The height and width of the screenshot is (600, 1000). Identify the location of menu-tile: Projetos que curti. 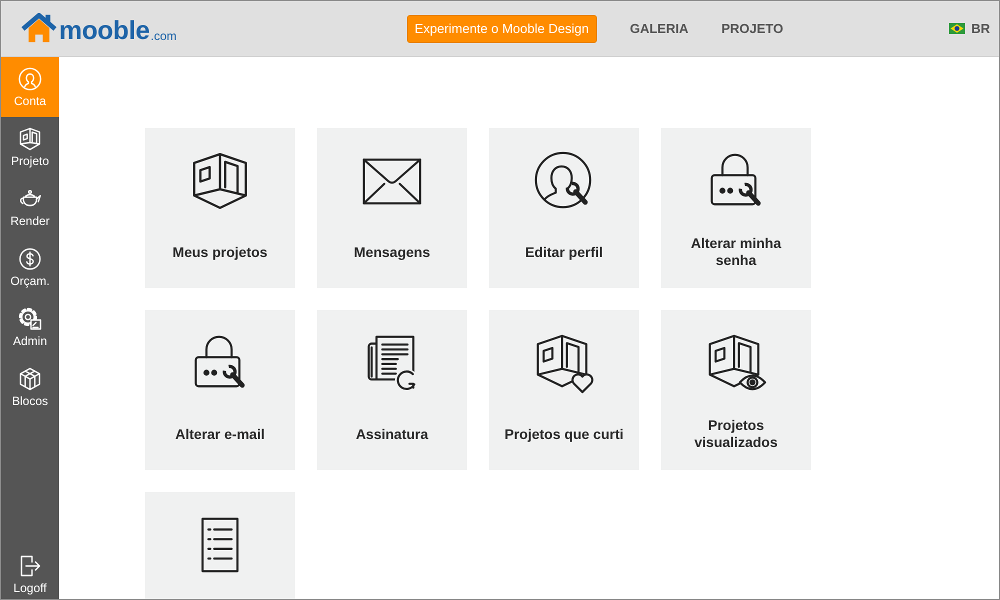
(564, 390).